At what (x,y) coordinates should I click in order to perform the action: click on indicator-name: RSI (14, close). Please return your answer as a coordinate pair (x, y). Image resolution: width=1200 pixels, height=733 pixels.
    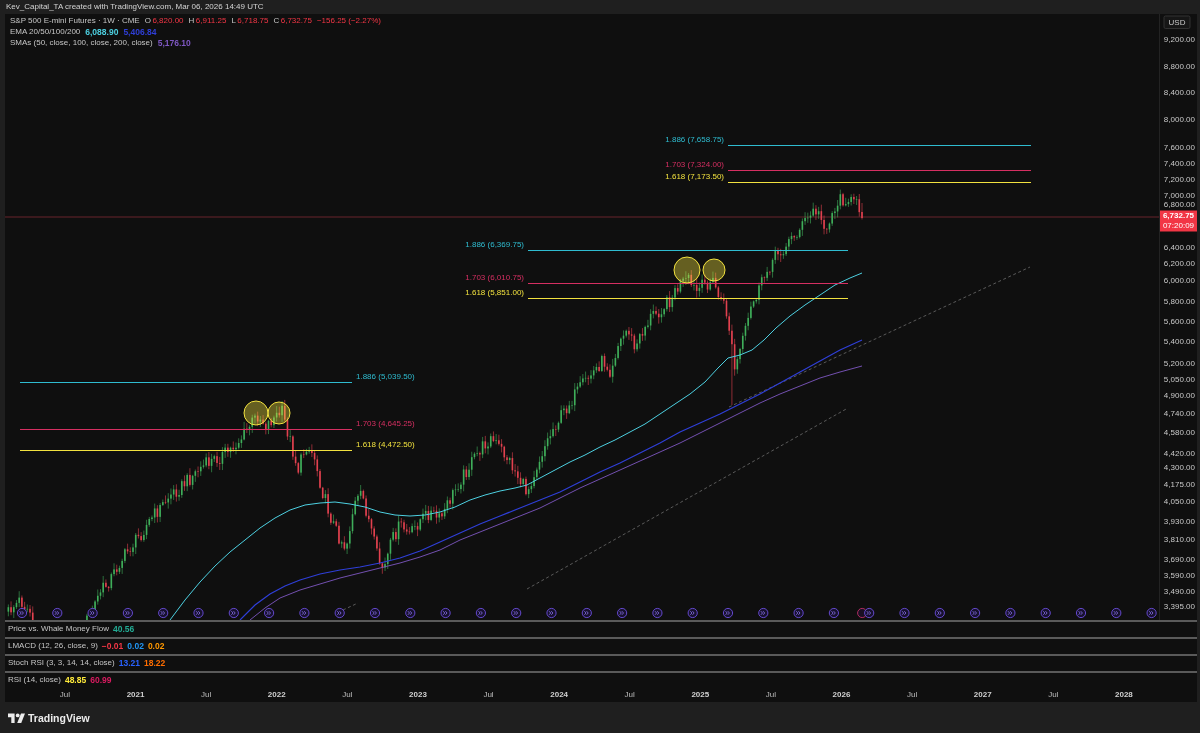
    Looking at the image, I should click on (34, 680).